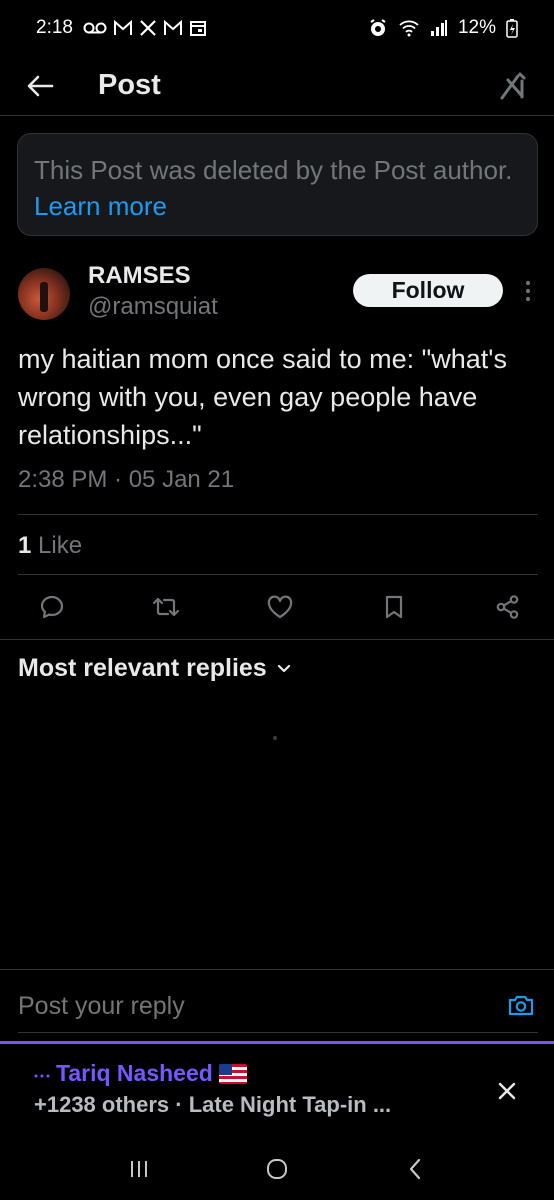 The height and width of the screenshot is (1200, 554). I want to click on home-icon, so click(277, 1168).